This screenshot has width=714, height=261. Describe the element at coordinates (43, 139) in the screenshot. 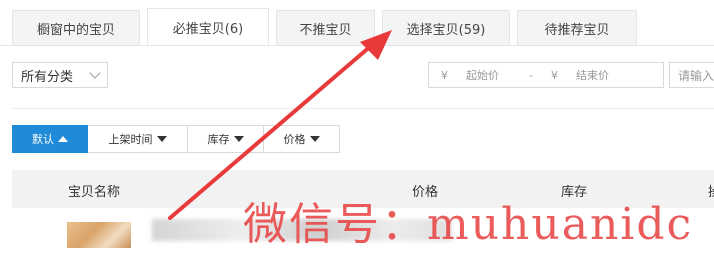

I see `sort-default-label: 默认` at that location.